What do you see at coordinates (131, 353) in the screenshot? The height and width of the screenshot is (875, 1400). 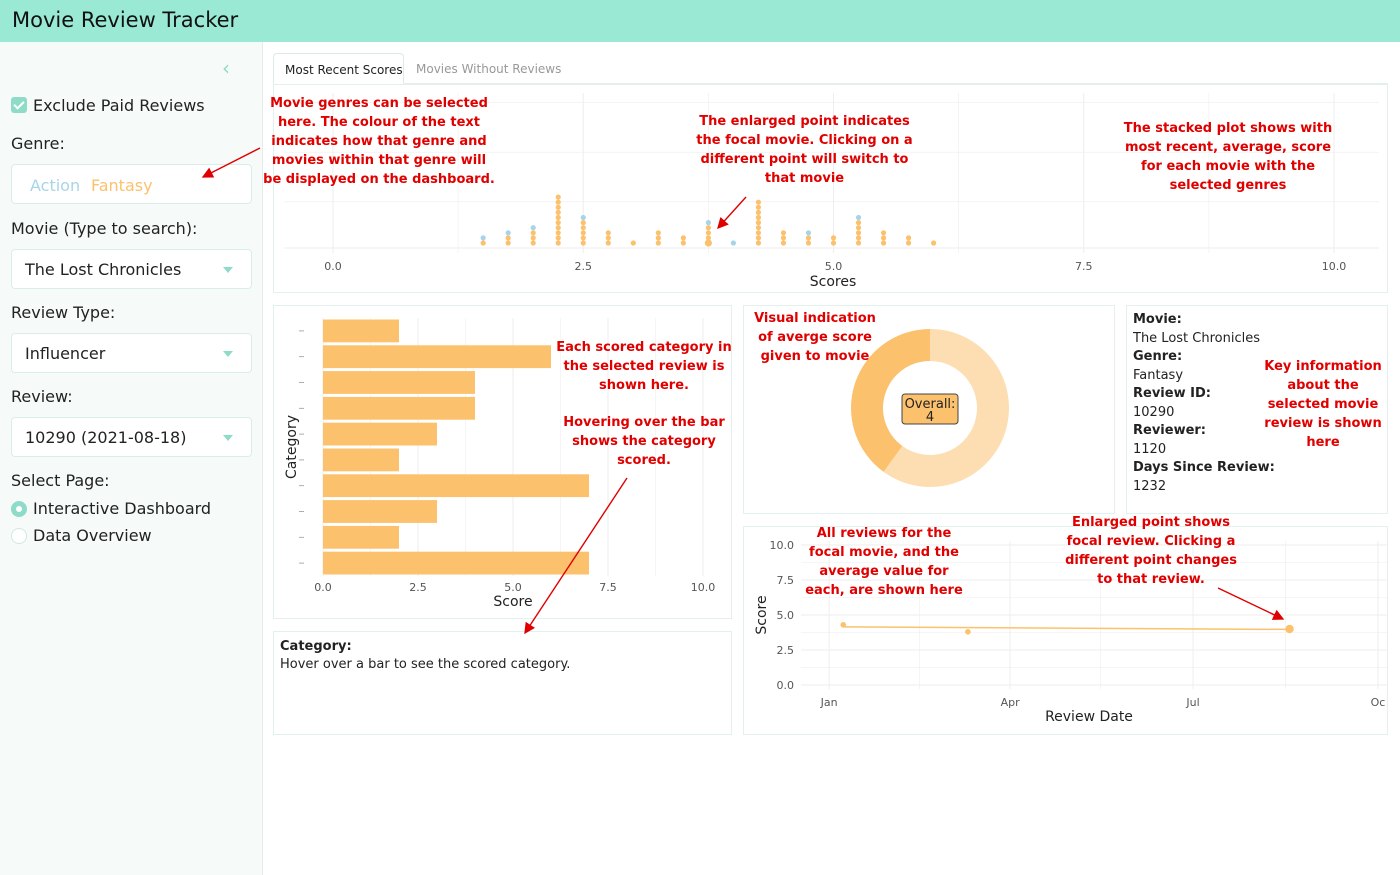 I see `review-type-select: Influencer` at bounding box center [131, 353].